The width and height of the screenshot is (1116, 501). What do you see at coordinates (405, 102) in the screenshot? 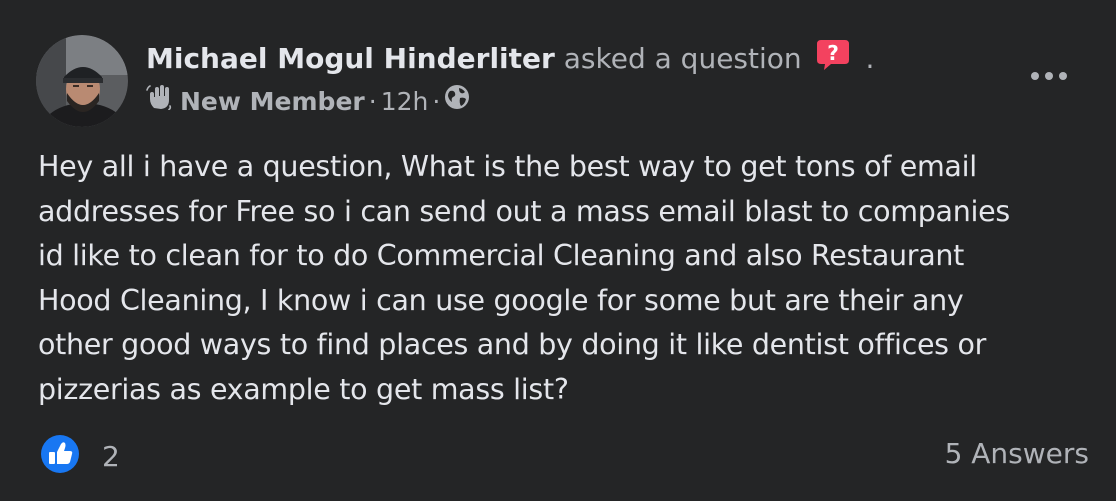
I see `post-timestamp: 12h` at bounding box center [405, 102].